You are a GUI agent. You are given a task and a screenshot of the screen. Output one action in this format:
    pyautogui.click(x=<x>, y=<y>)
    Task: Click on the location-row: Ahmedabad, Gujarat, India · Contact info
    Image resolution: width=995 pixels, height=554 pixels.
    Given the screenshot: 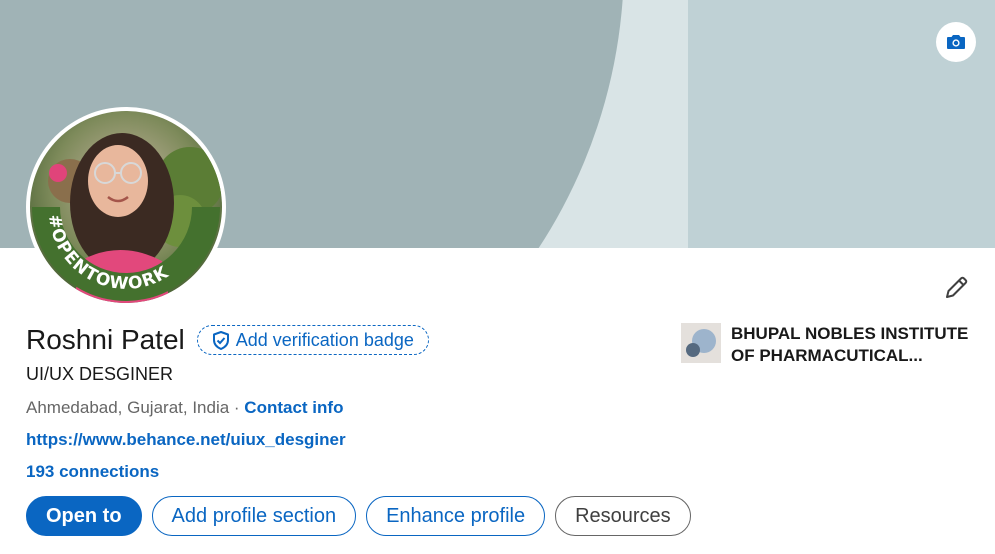 What is the action you would take?
    pyautogui.click(x=184, y=408)
    